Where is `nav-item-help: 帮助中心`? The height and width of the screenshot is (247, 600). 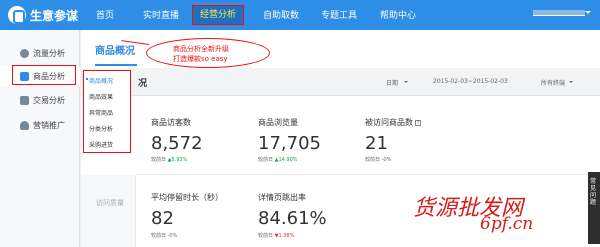
nav-item-help: 帮助中心 is located at coordinates (398, 14).